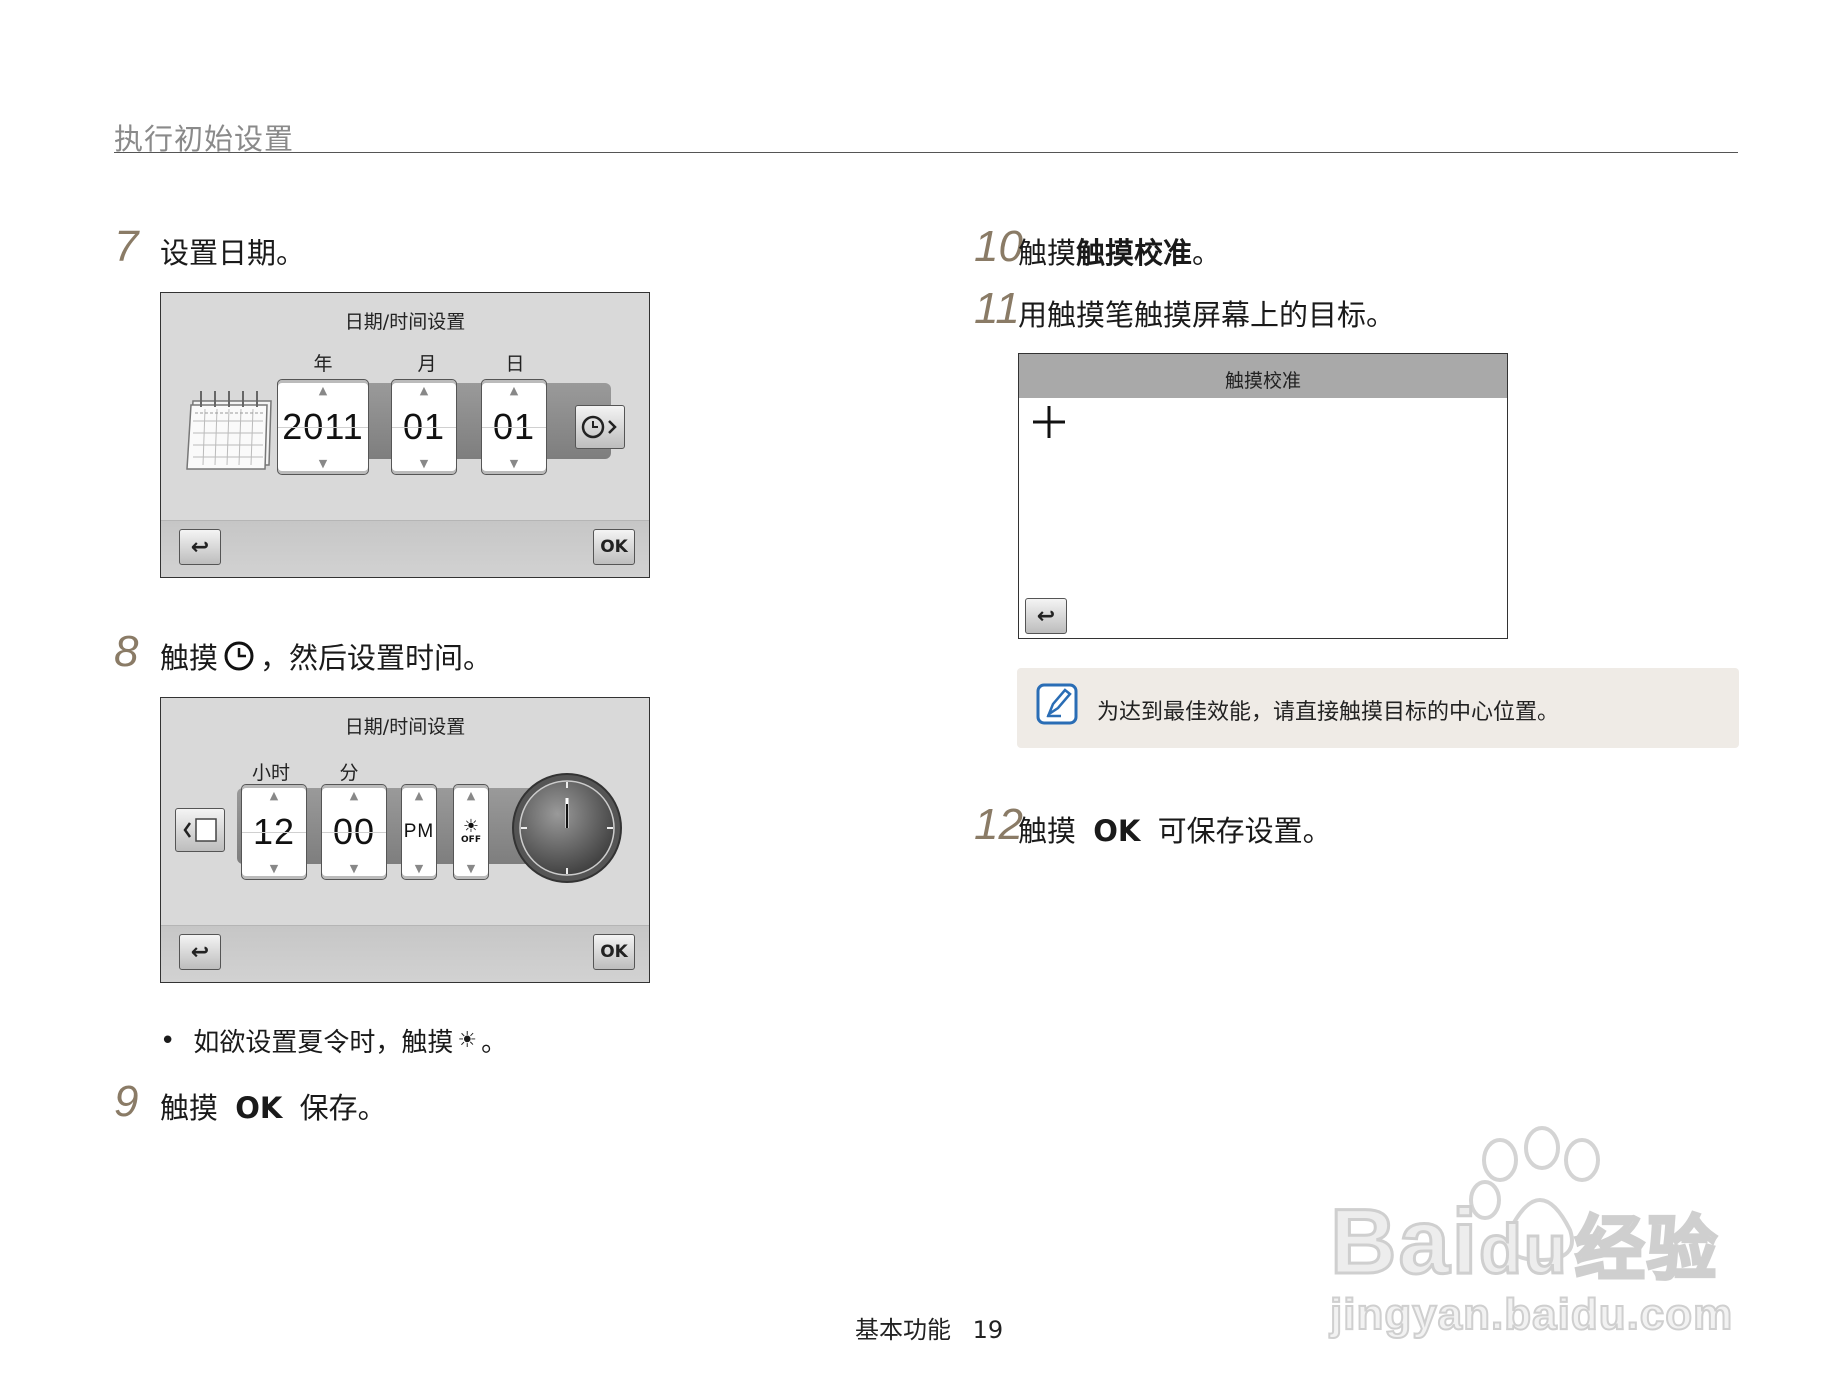  I want to click on day-drum: ▲ 01 ▼, so click(514, 427).